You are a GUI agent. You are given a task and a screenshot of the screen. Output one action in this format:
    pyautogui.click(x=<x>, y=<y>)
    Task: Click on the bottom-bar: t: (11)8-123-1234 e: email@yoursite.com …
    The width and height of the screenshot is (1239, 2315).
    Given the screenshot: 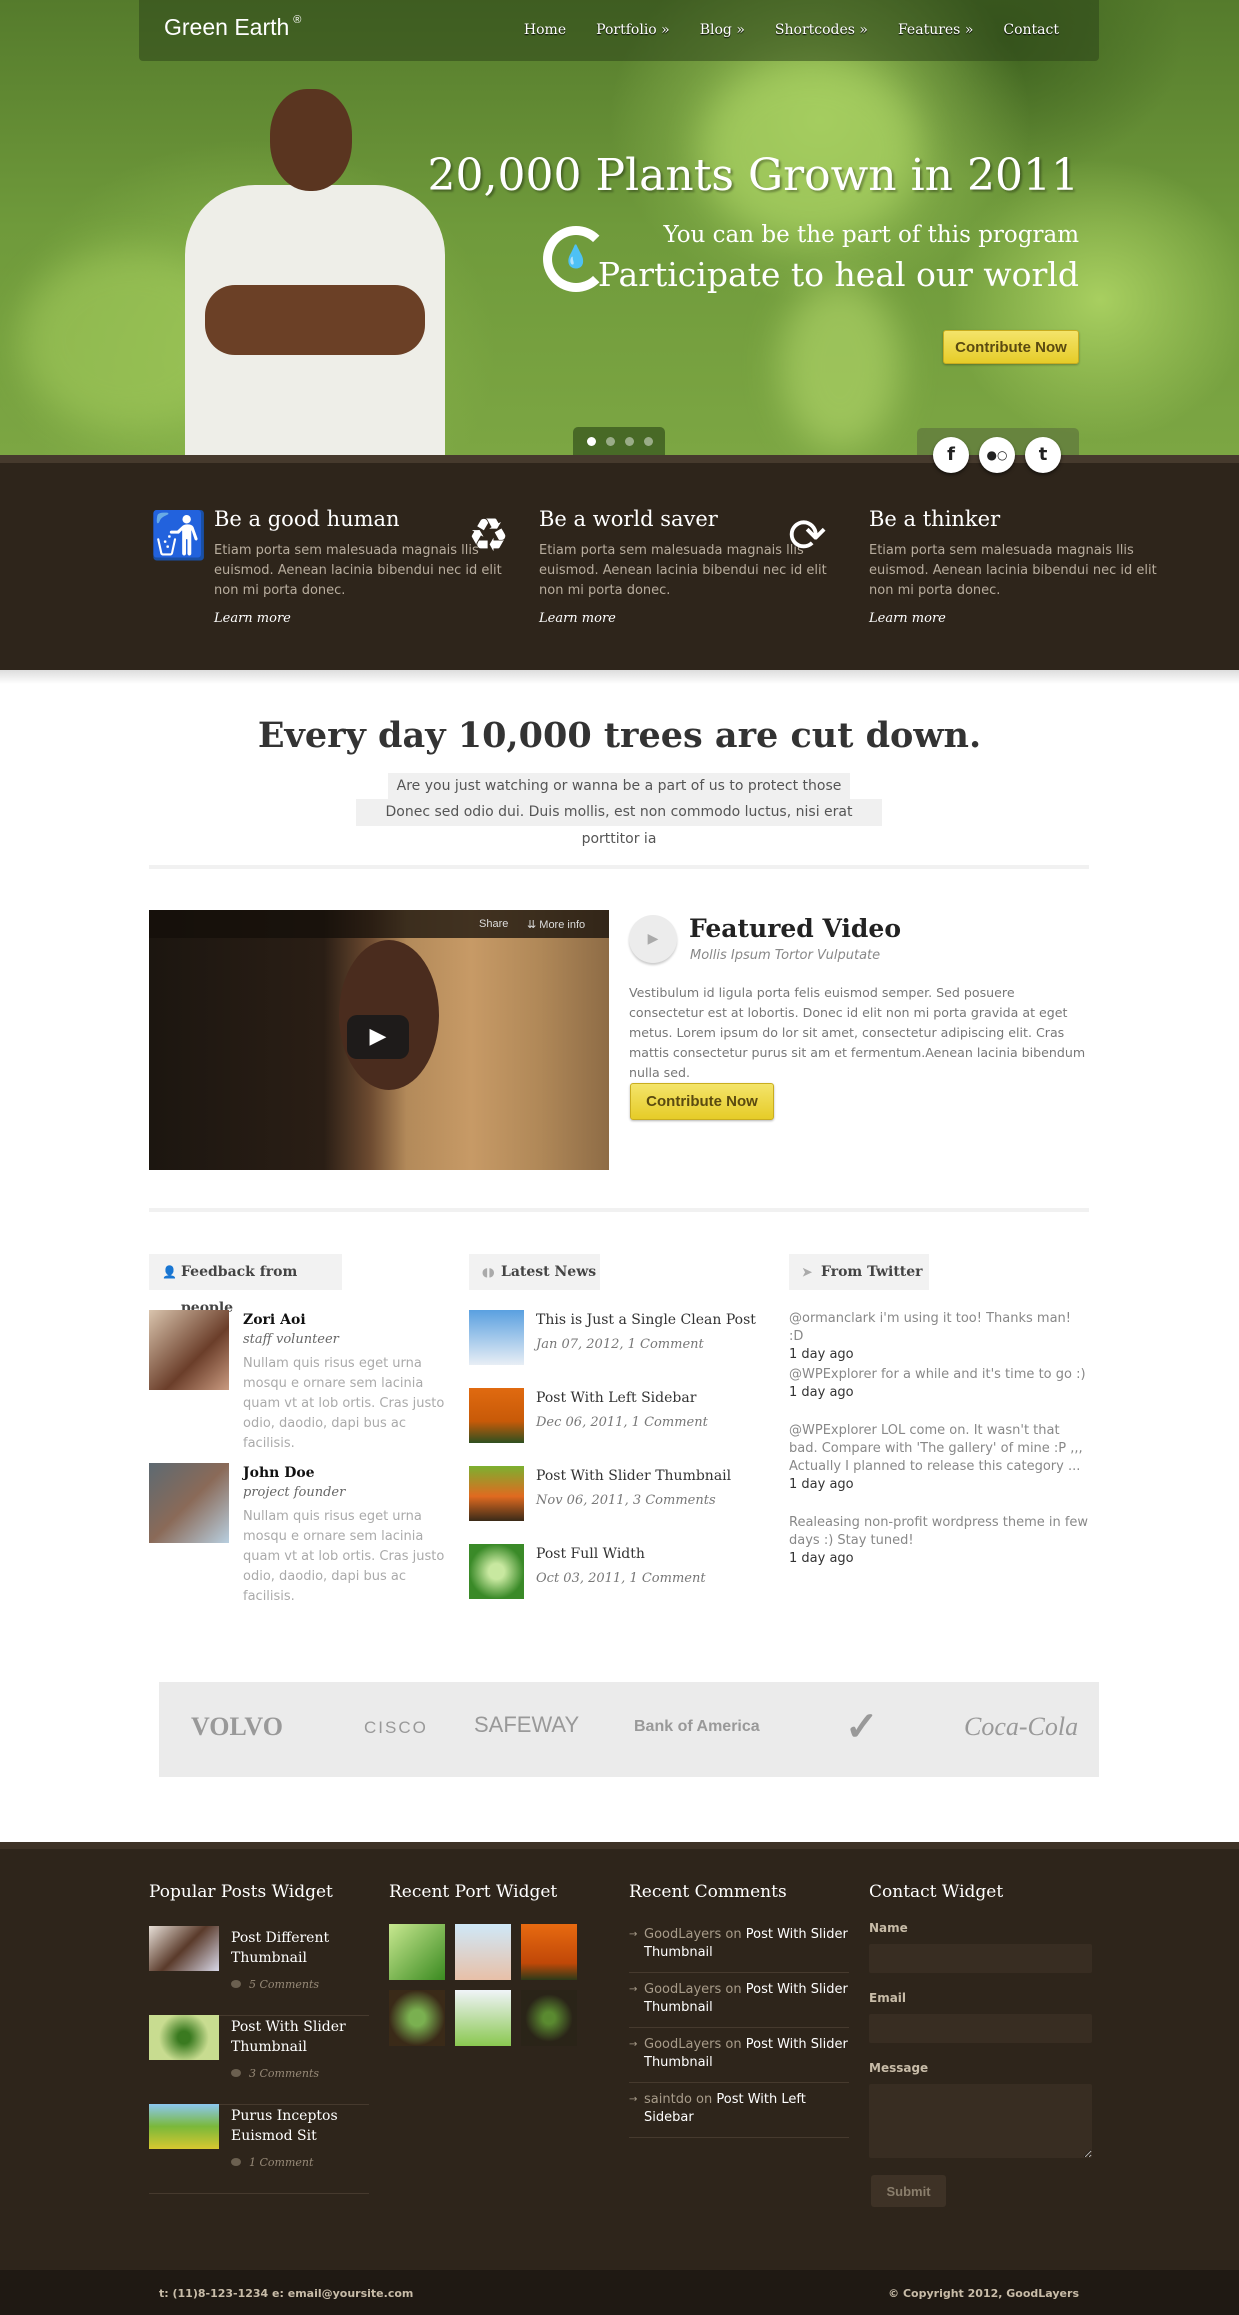 What is the action you would take?
    pyautogui.click(x=619, y=2292)
    